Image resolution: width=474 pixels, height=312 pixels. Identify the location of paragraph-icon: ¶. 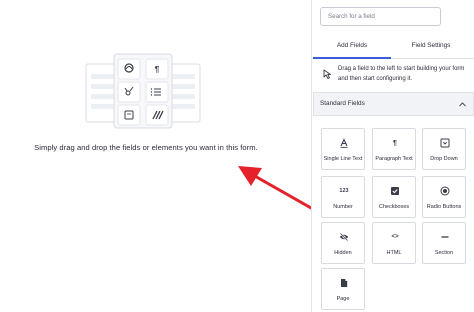
(395, 143).